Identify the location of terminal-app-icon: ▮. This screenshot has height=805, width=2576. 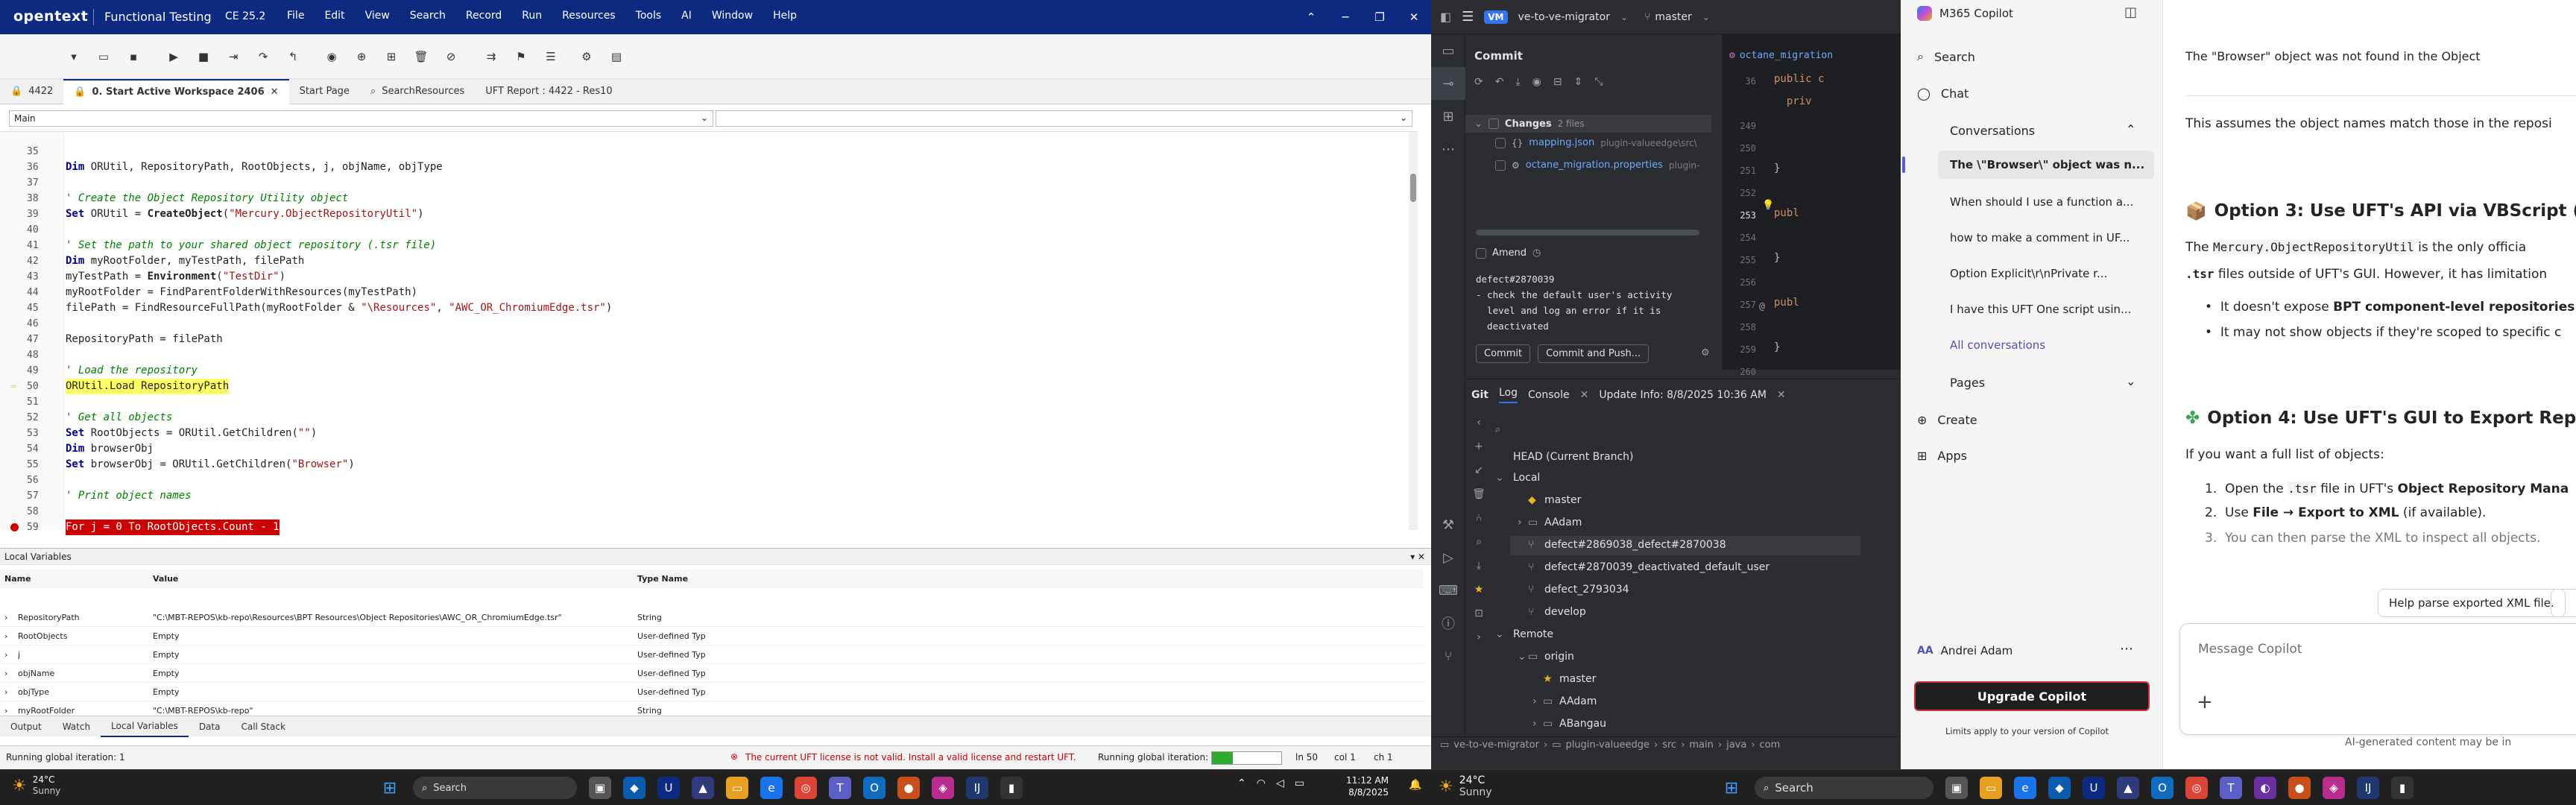
(1012, 788).